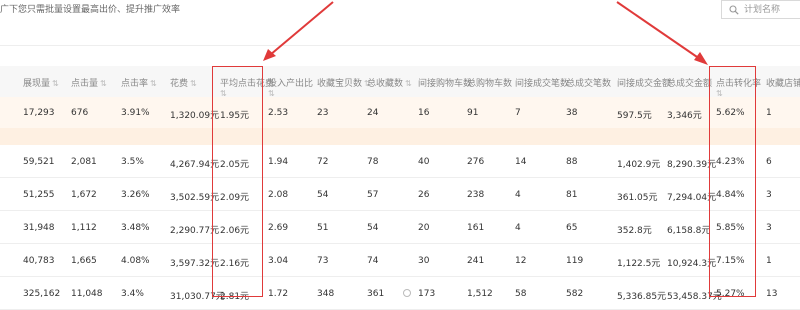 The image size is (800, 310). I want to click on arrow-to-cpc, so click(301, 28).